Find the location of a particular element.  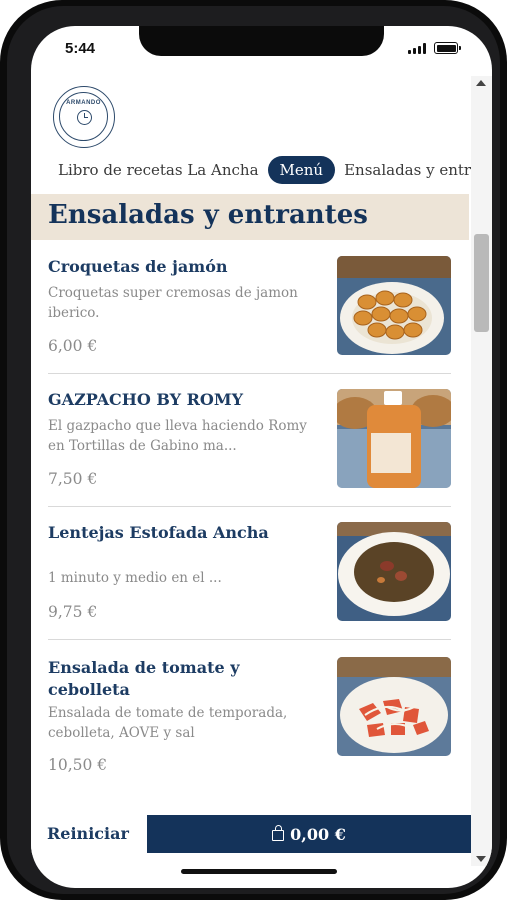

tab-ensaladas: Ensaladas y entrantes is located at coordinates (403, 170).